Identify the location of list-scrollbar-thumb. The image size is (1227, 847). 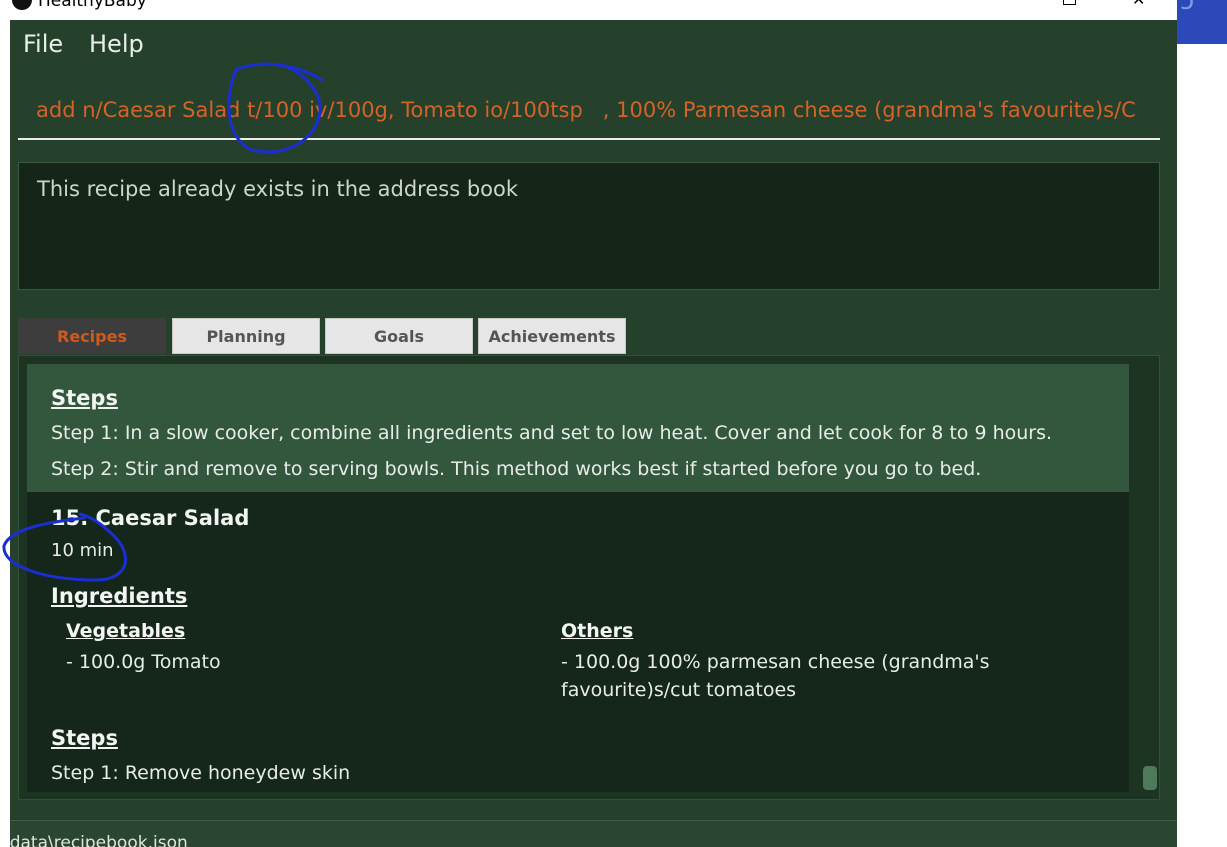
(1150, 778).